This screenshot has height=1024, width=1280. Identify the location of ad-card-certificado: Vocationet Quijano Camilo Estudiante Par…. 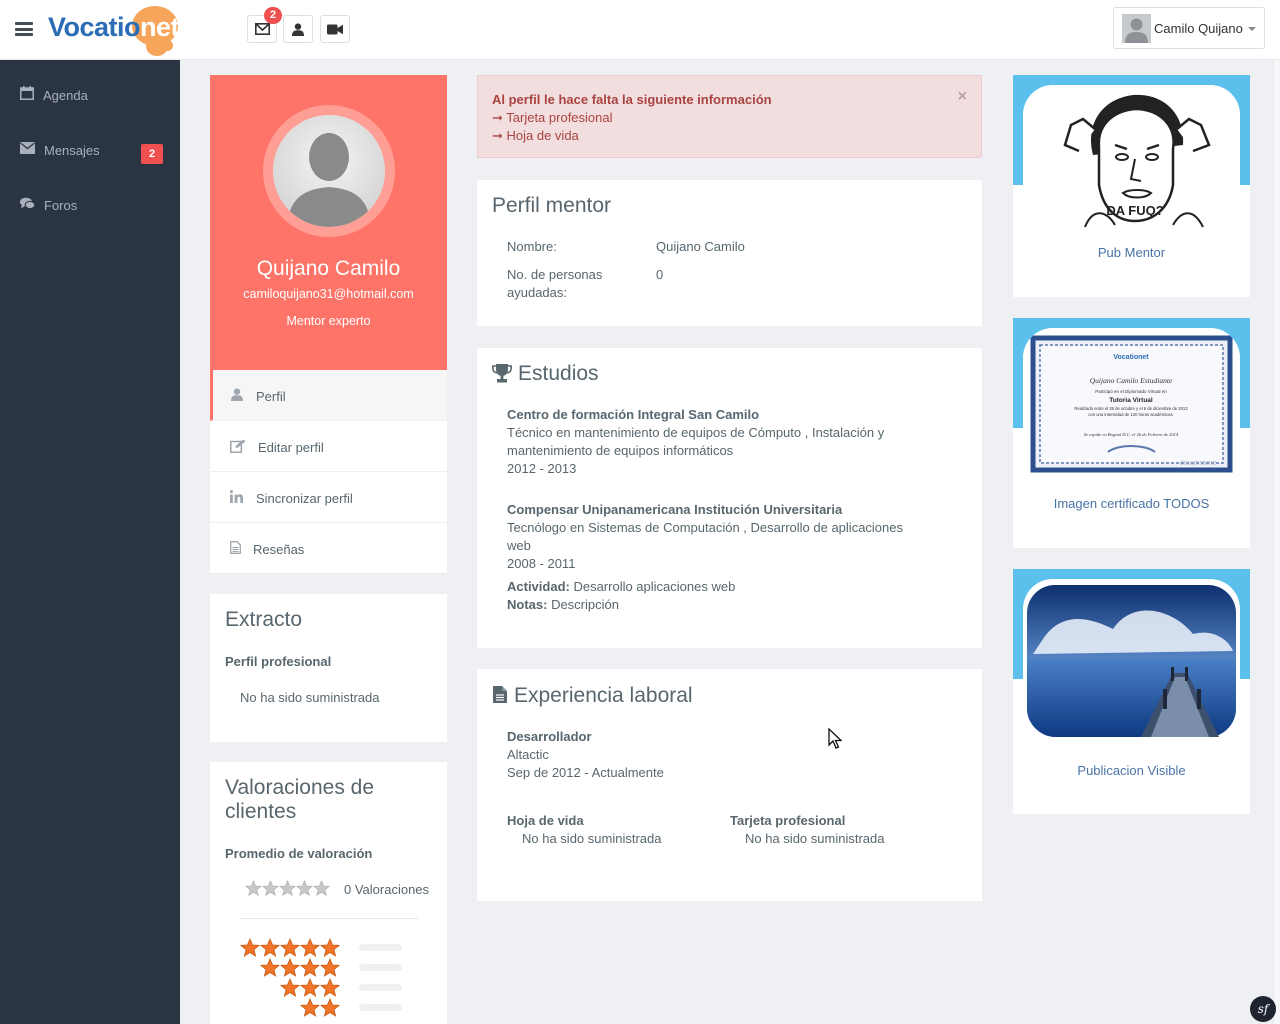
(1131, 433).